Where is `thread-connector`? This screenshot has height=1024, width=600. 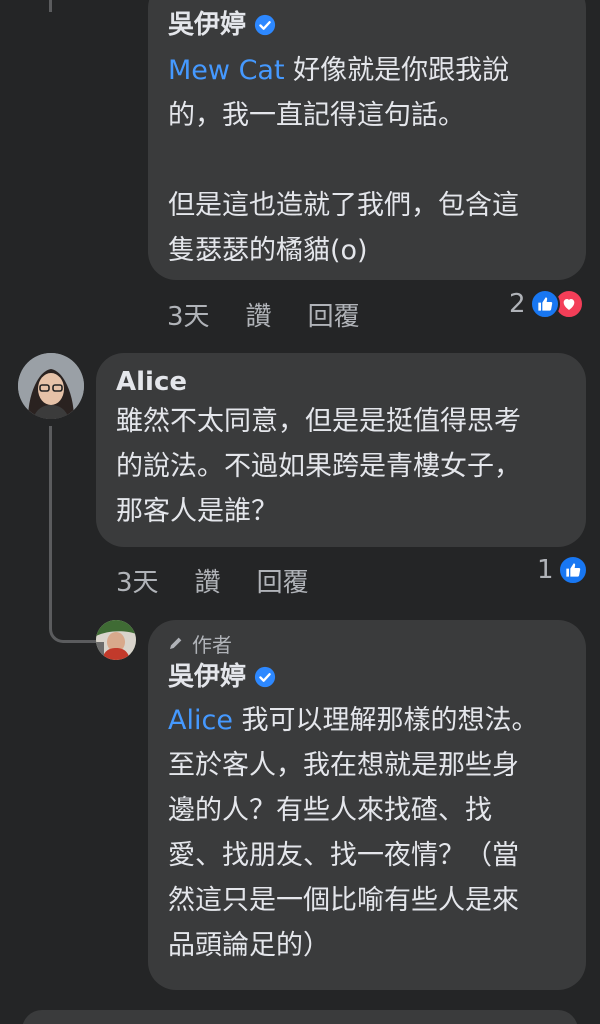 thread-connector is located at coordinates (72, 534).